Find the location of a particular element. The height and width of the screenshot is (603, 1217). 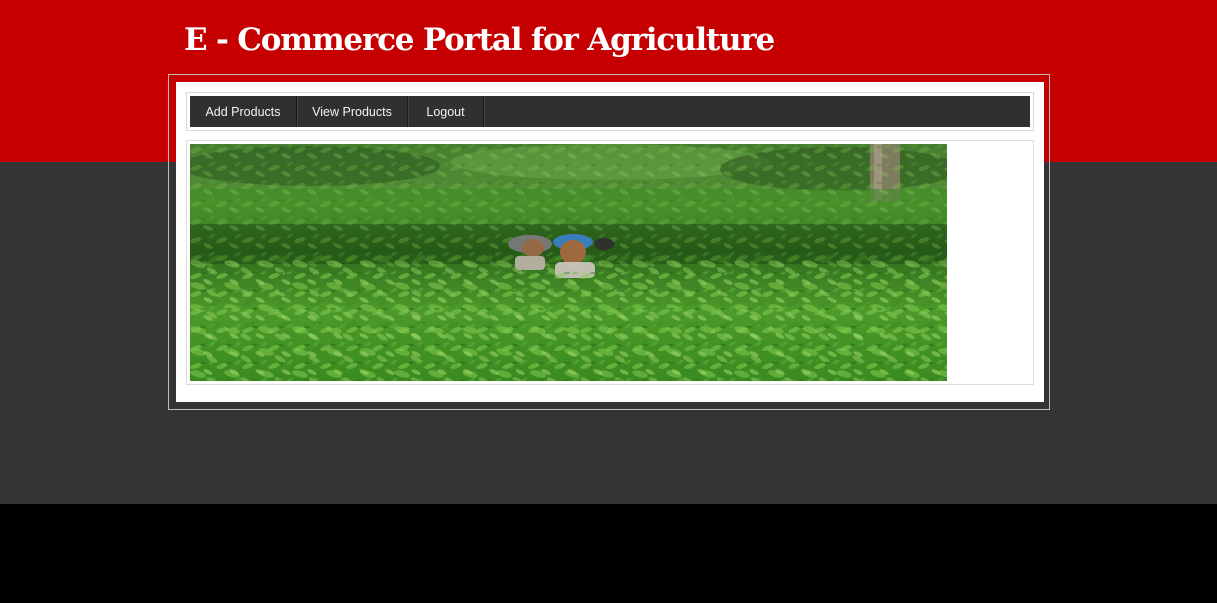

site-title: E - Commerce Portal for Agriculture is located at coordinates (479, 40).